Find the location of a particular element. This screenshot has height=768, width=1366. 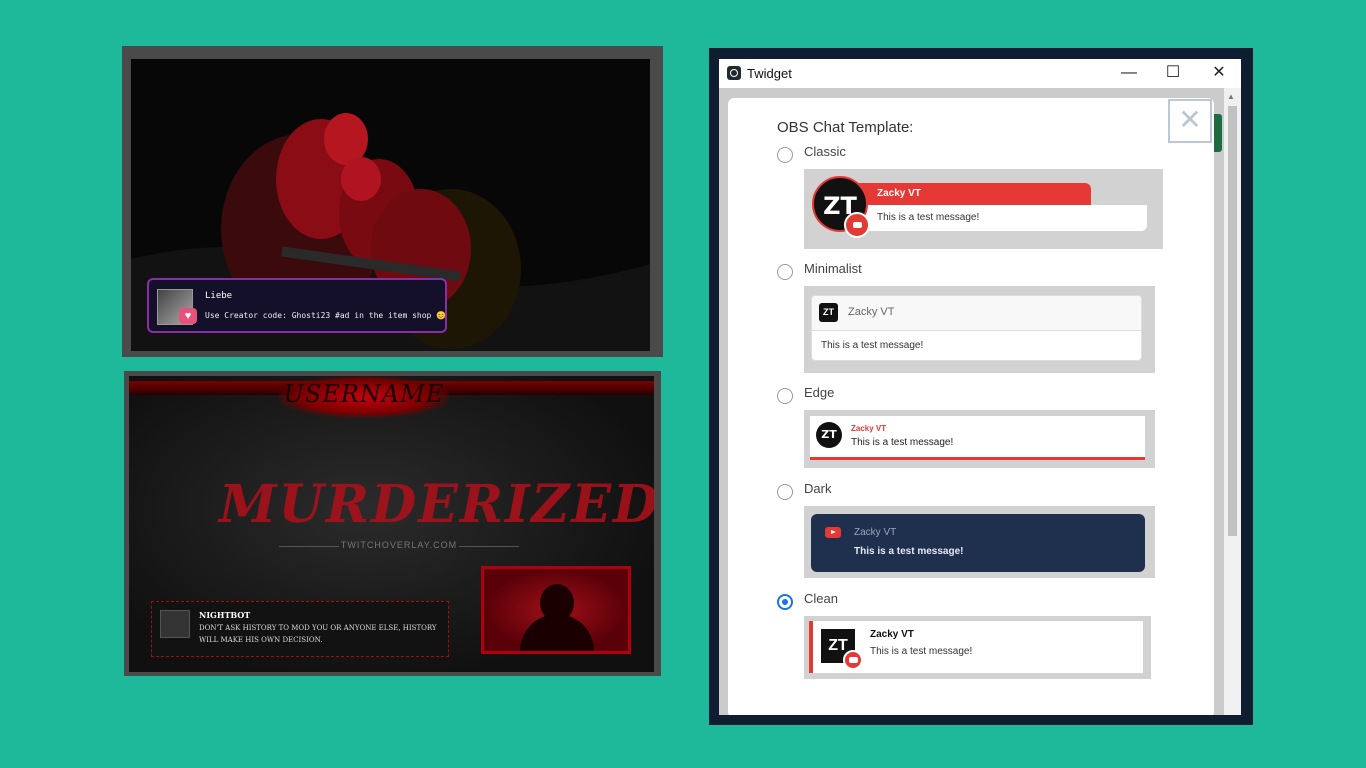

dialog-heading: OBS Chat Template: is located at coordinates (845, 127).